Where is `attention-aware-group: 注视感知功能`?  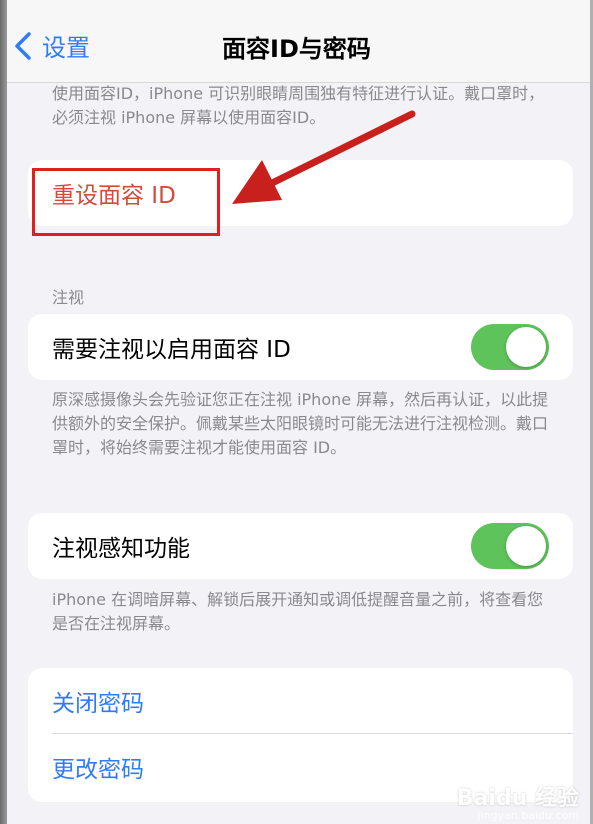
attention-aware-group: 注视感知功能 is located at coordinates (300, 546).